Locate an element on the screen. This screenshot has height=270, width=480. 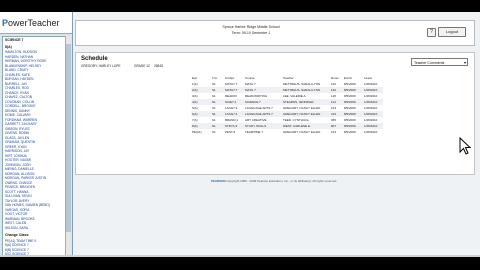
cell-course-section: PEST.9 is located at coordinates (230, 132).